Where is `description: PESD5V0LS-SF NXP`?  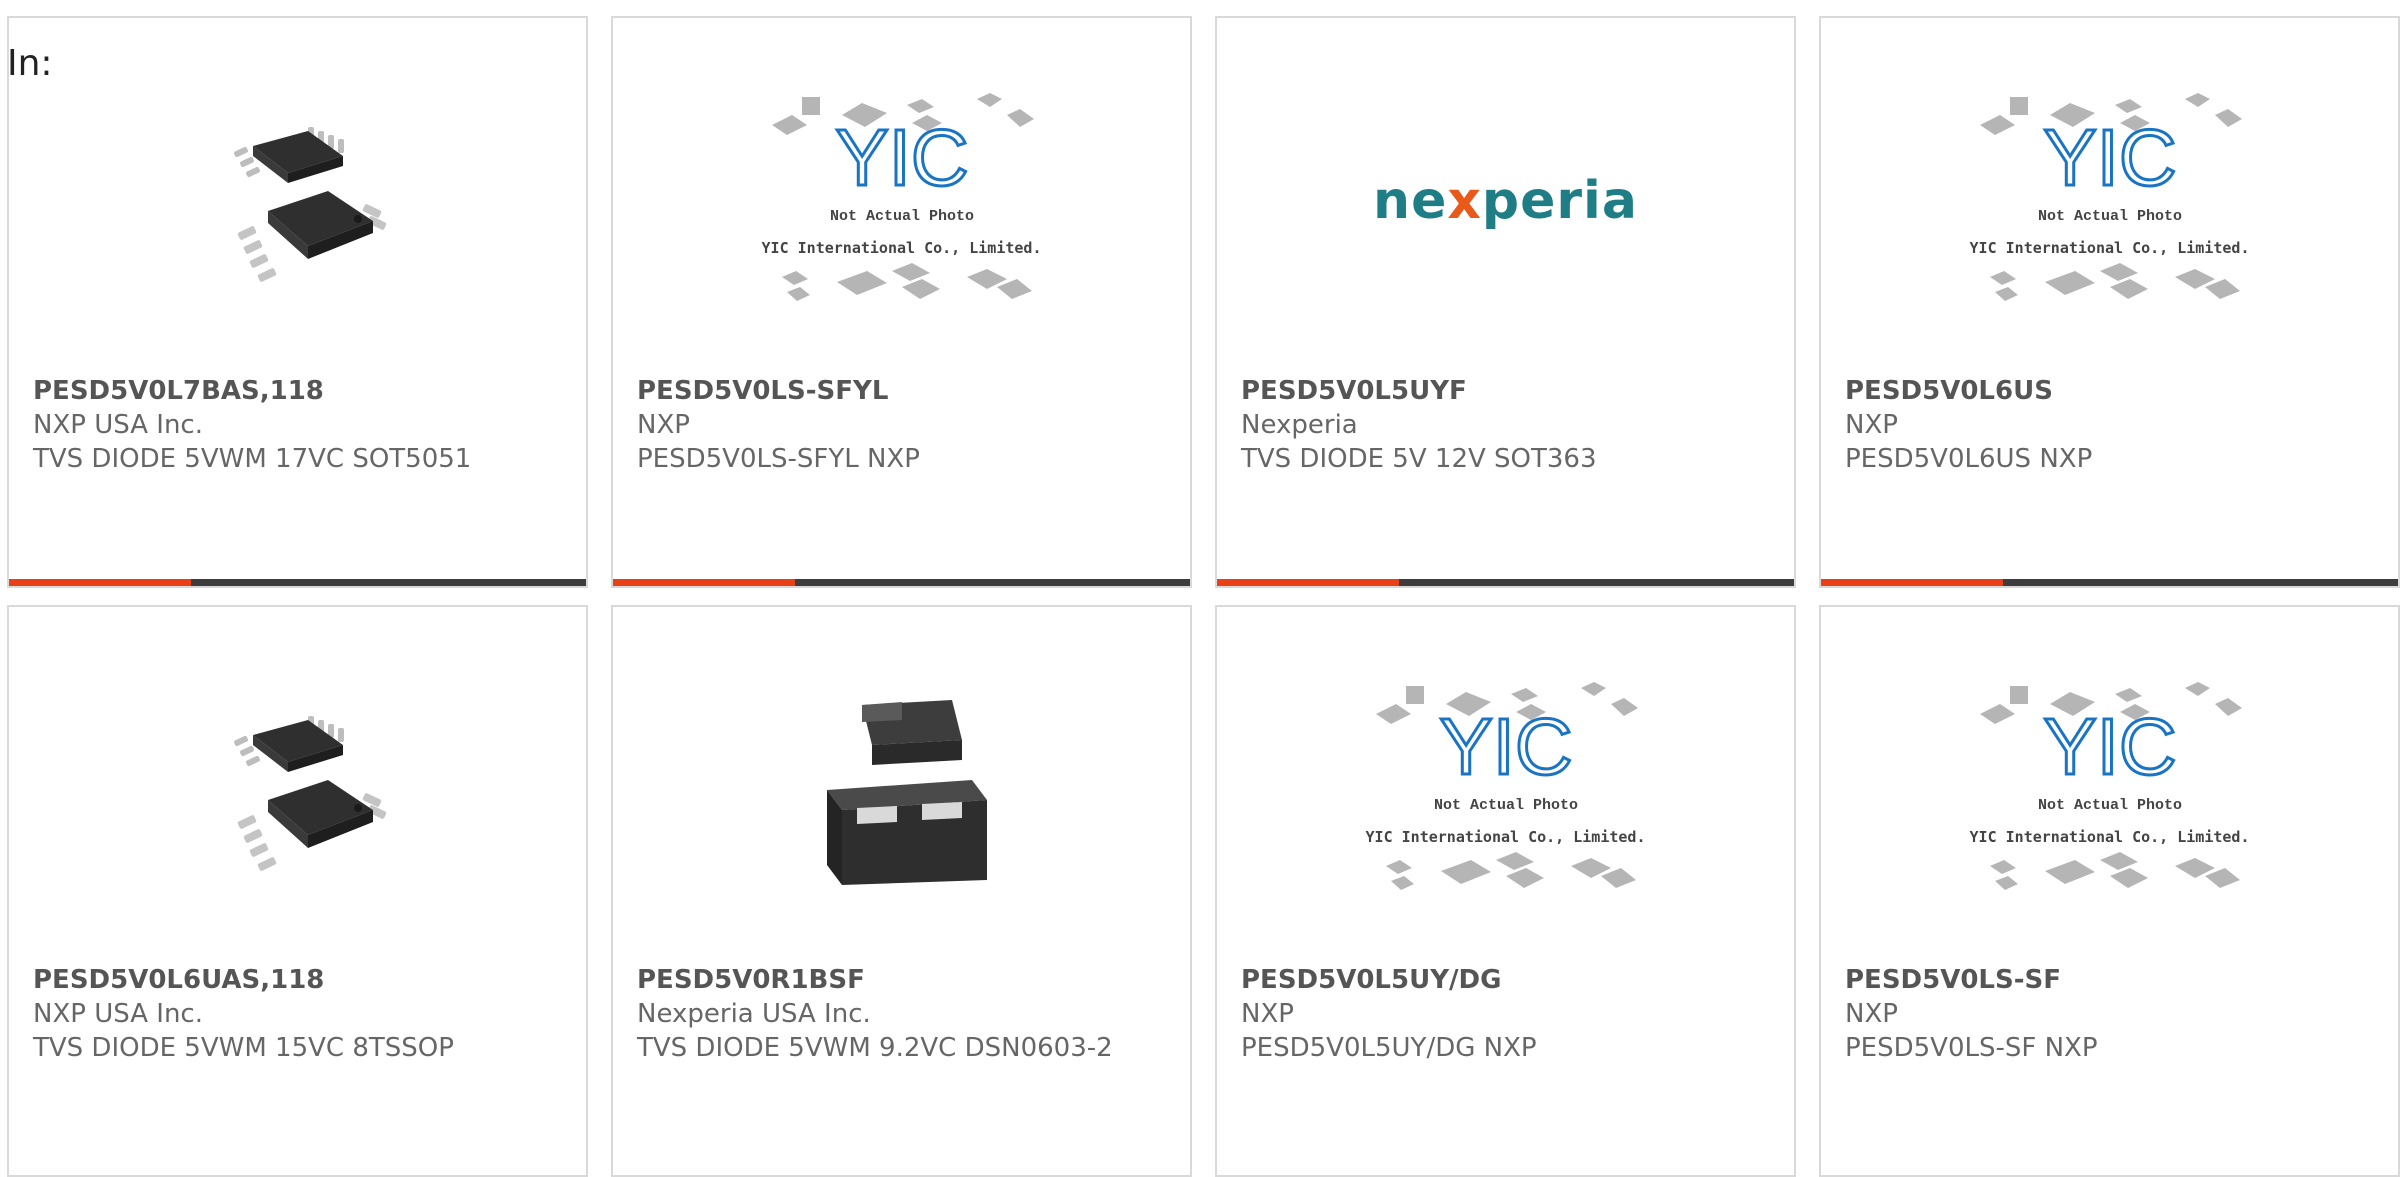 description: PESD5V0LS-SF NXP is located at coordinates (1971, 1048).